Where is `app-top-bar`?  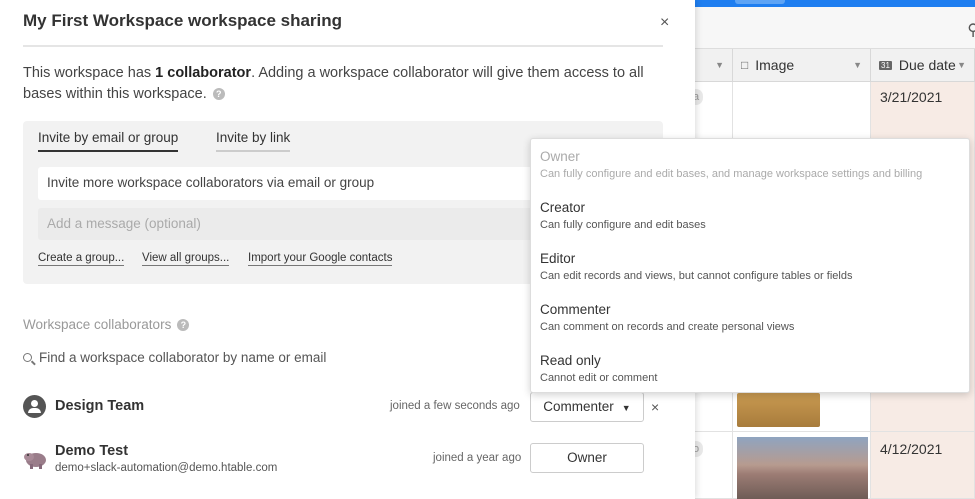
app-top-bar is located at coordinates (835, 3).